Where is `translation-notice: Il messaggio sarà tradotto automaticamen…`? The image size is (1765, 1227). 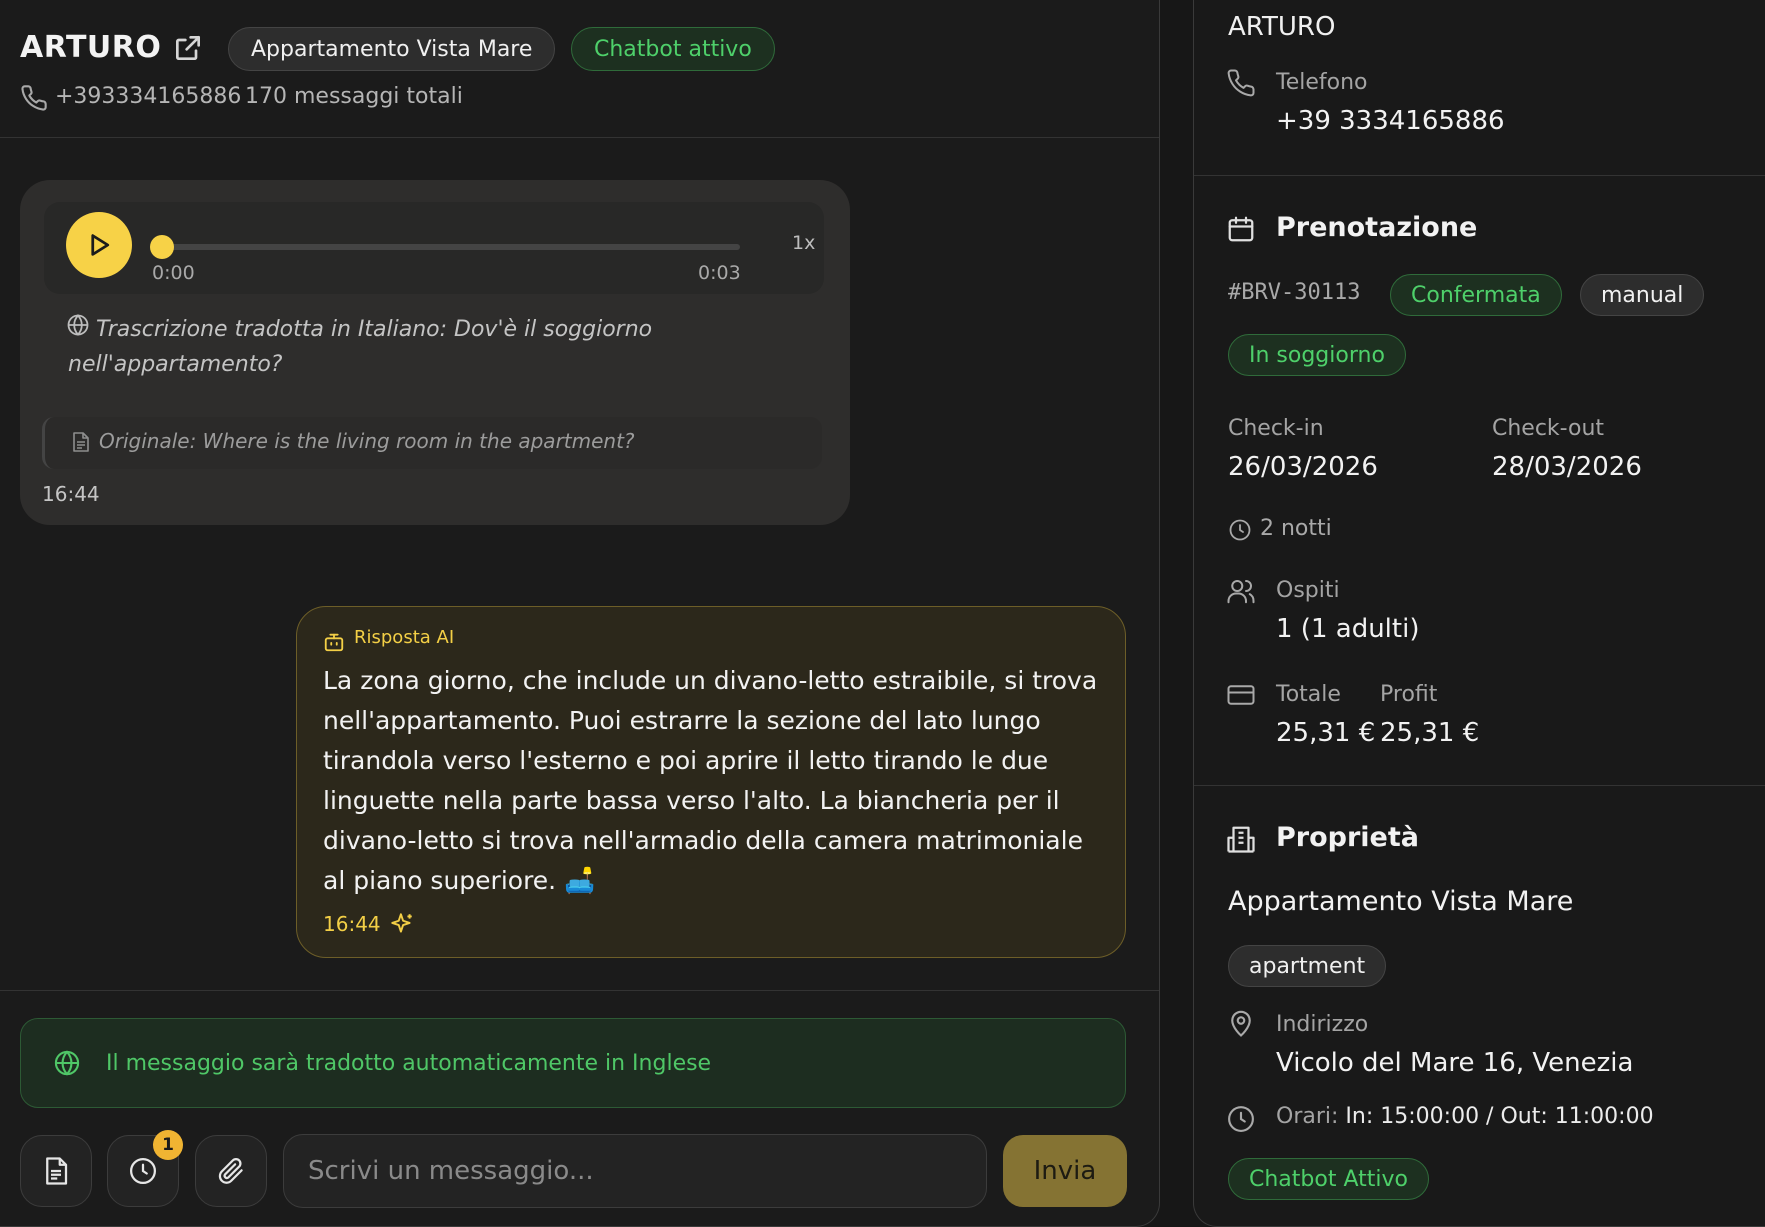
translation-notice: Il messaggio sarà tradotto automaticamen… is located at coordinates (573, 1063).